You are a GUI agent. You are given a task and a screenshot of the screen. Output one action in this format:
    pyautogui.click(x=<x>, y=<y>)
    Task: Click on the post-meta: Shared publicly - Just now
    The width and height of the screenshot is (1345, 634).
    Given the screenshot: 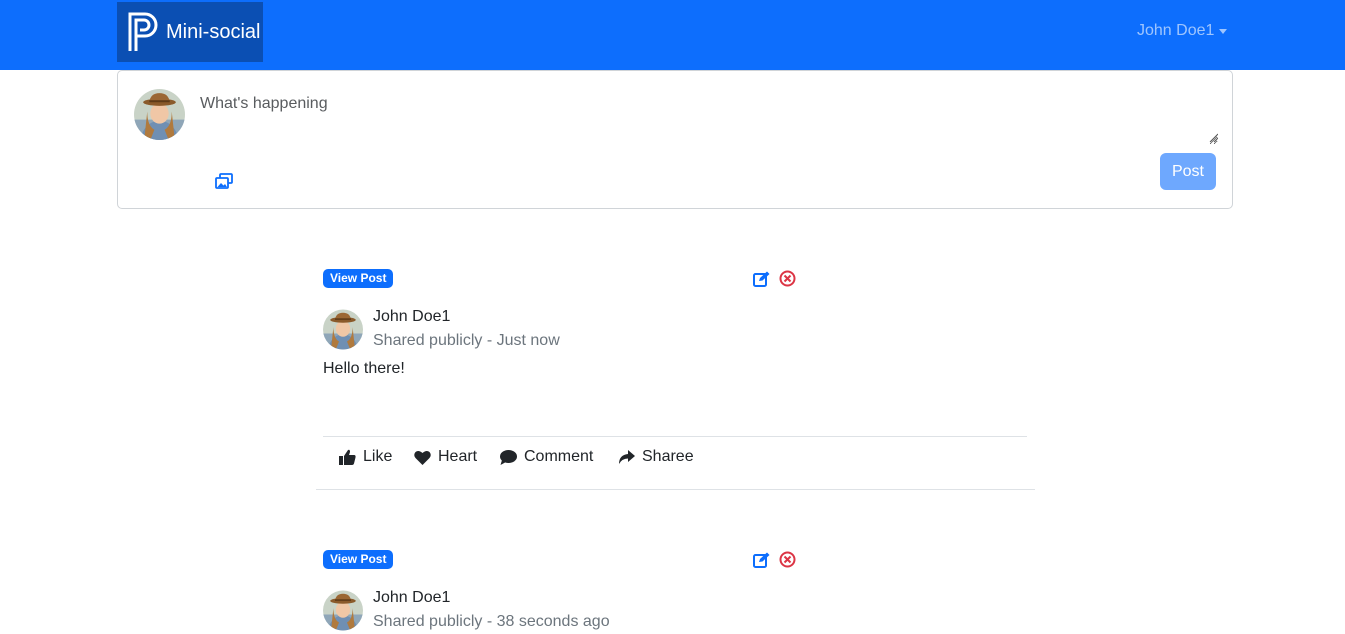 What is the action you would take?
    pyautogui.click(x=466, y=340)
    